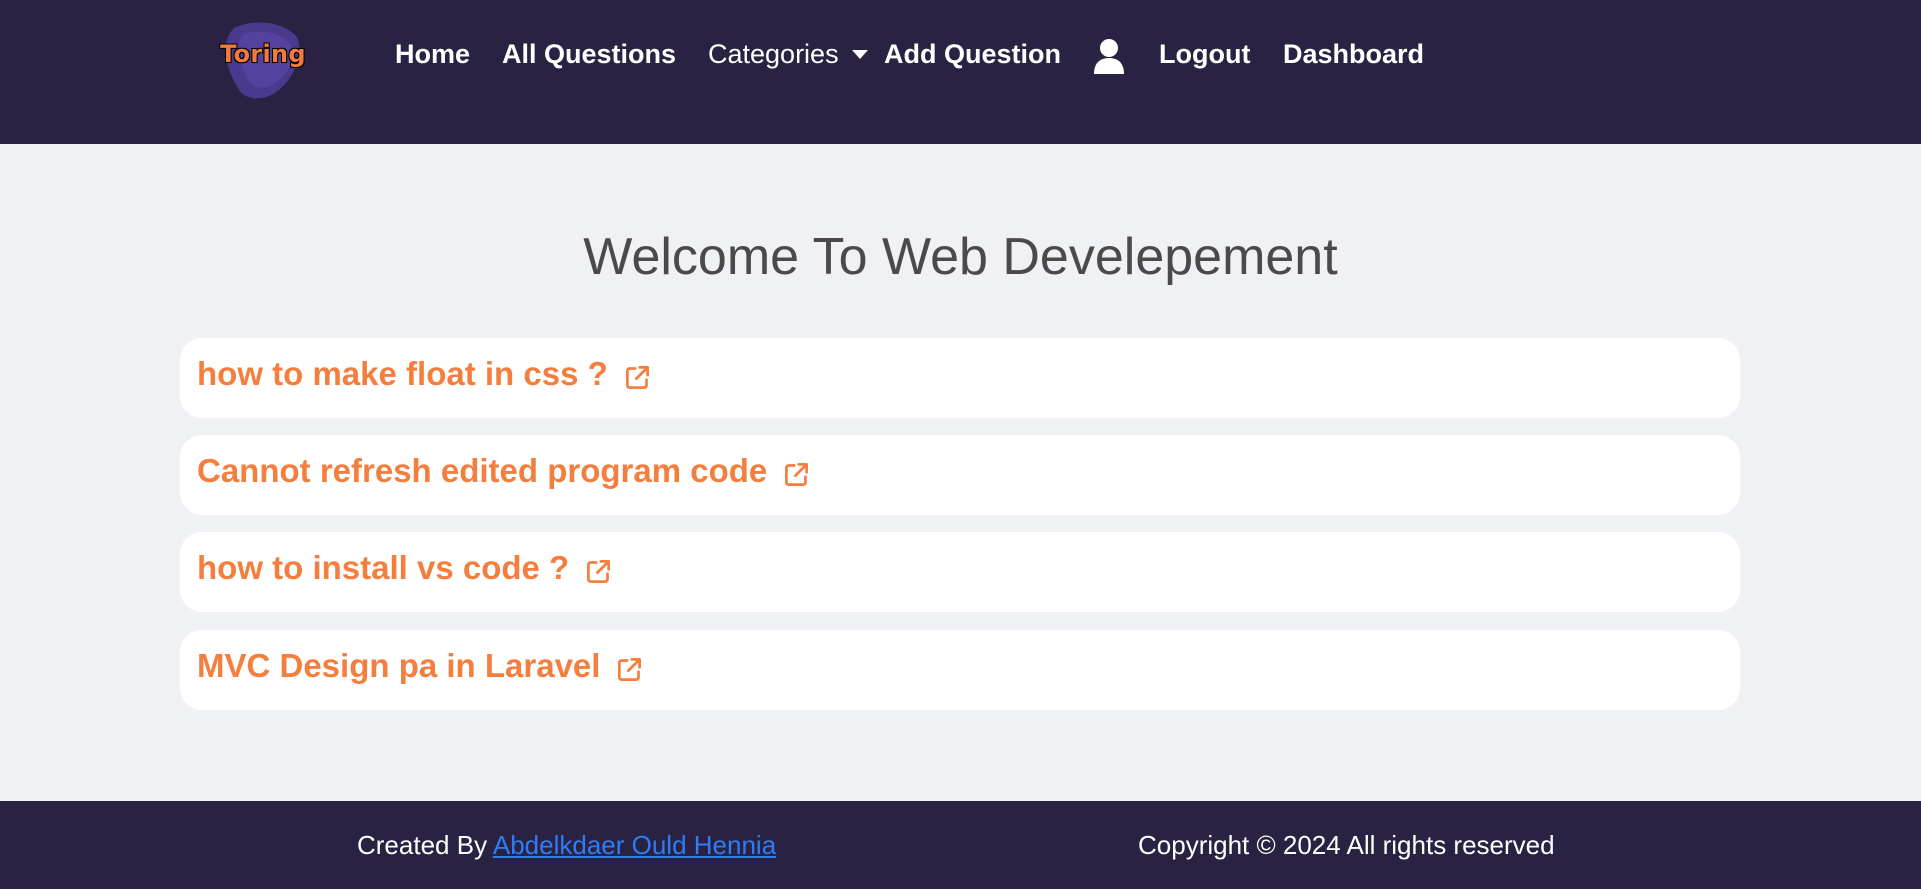 This screenshot has width=1921, height=889. What do you see at coordinates (773, 54) in the screenshot?
I see `nav-categories-dropdown: Categories` at bounding box center [773, 54].